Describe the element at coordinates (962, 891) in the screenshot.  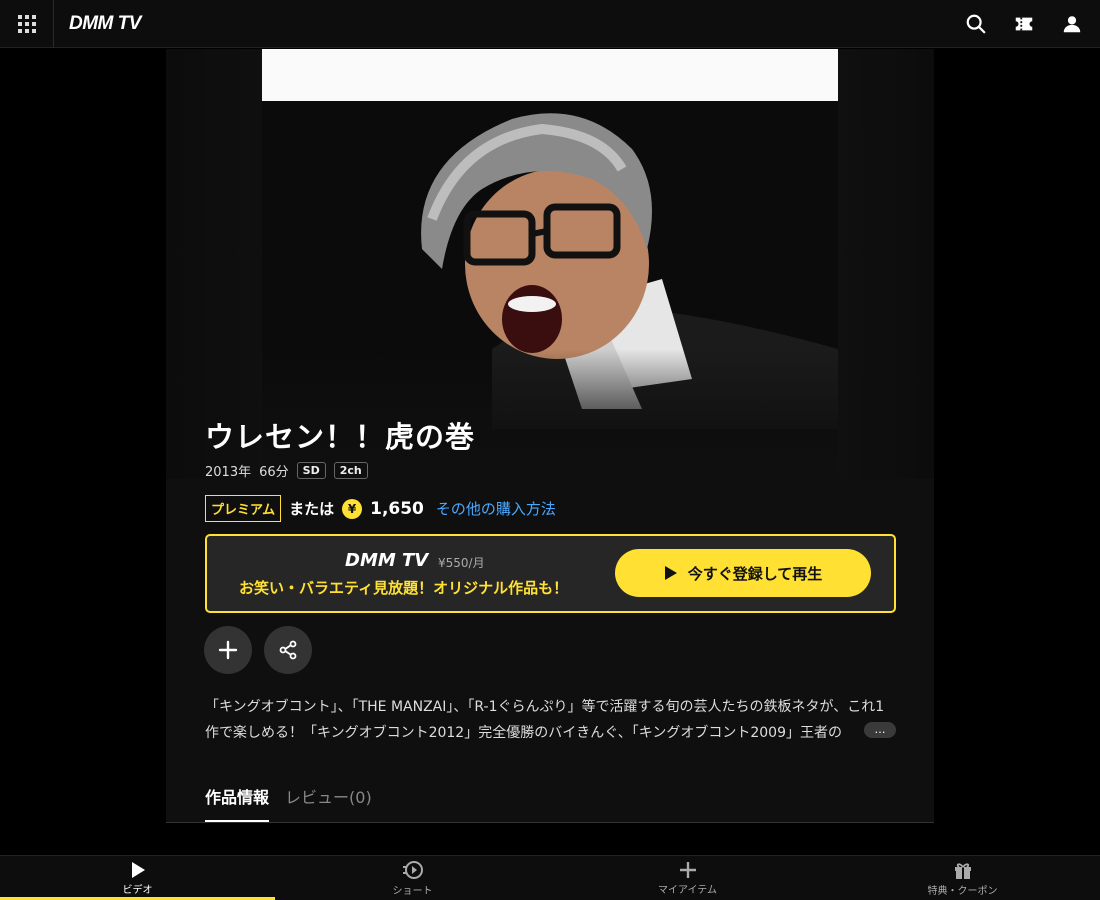
I see `nav-rewards-label: 特典・クーポン` at that location.